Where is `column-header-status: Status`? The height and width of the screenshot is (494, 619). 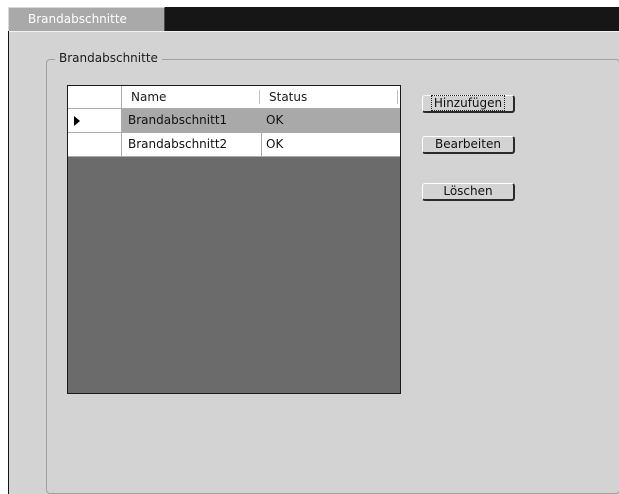 column-header-status: Status is located at coordinates (331, 97).